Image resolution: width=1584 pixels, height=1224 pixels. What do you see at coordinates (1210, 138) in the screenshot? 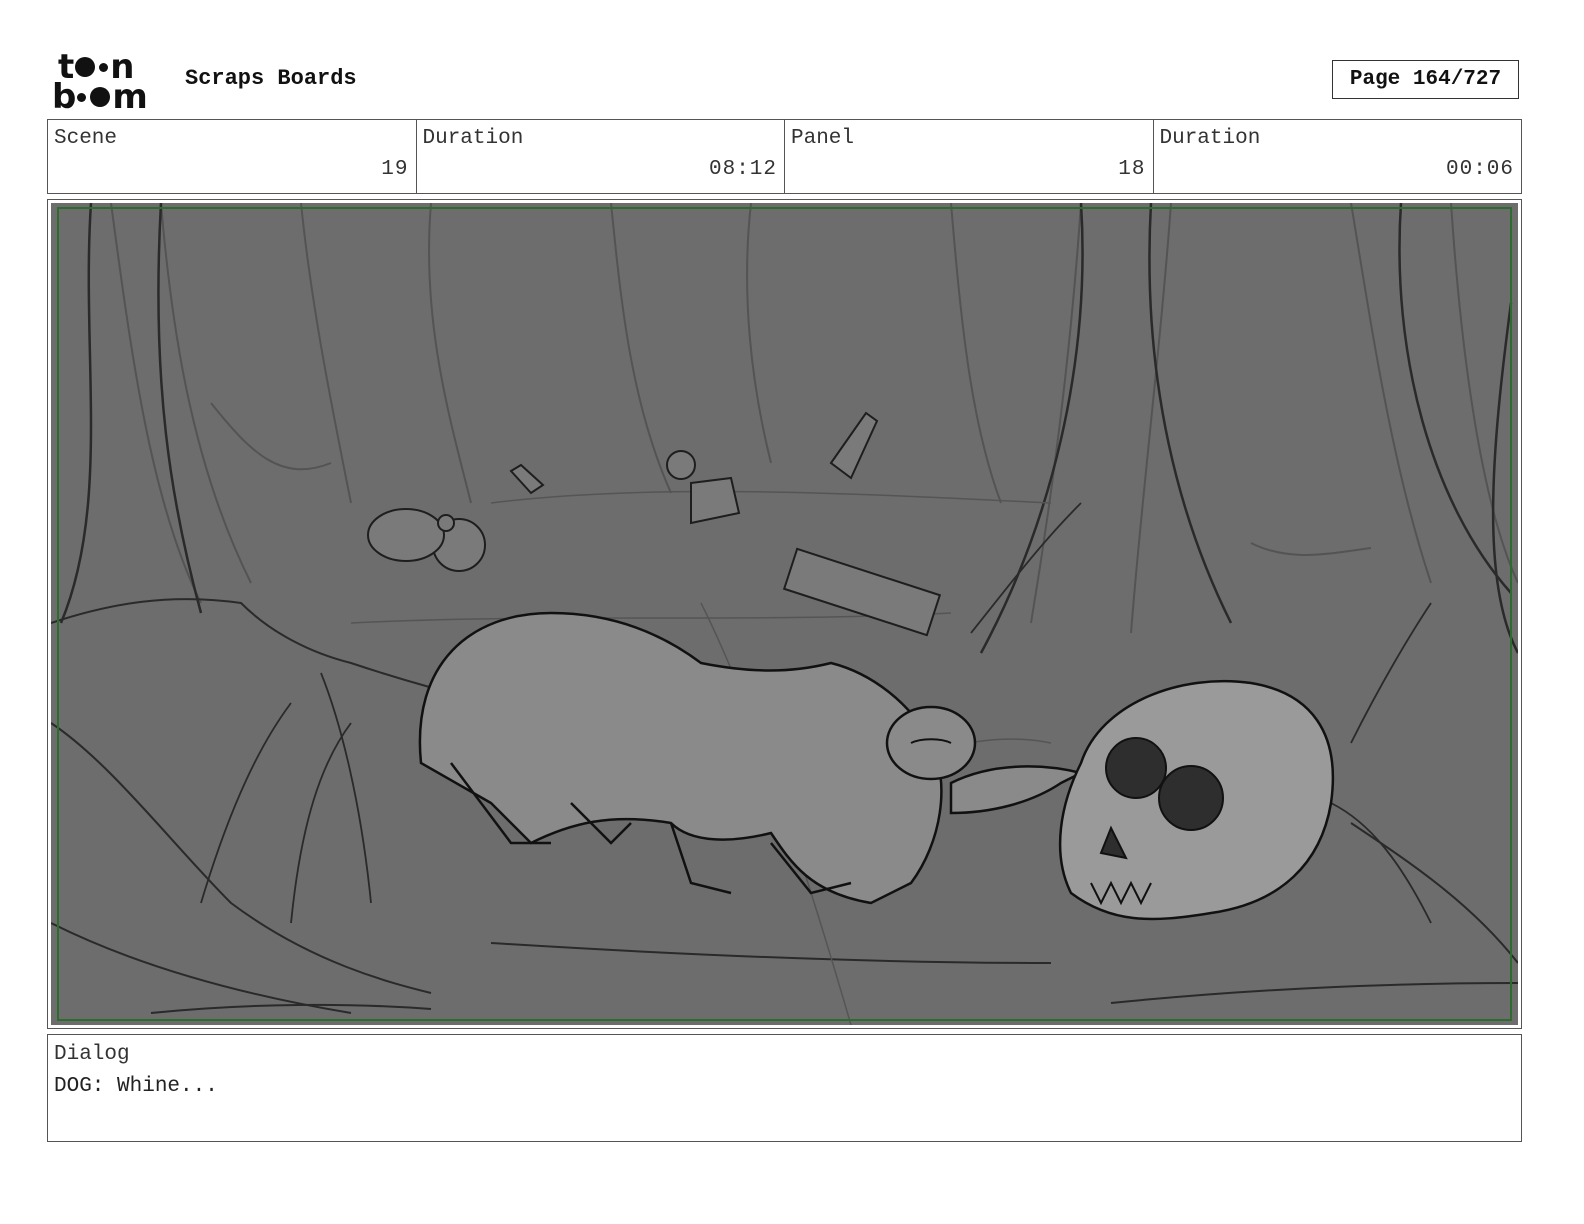
I see `panel-duration-label: Duration` at bounding box center [1210, 138].